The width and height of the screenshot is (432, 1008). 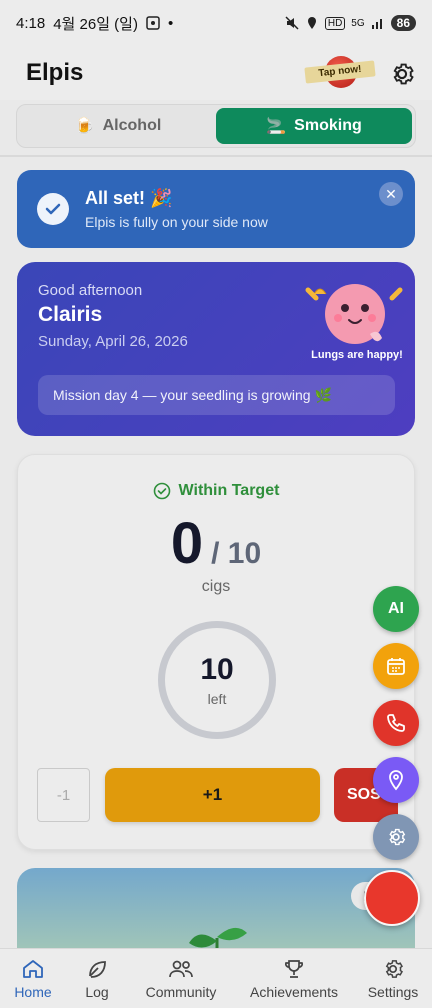 I want to click on ai-label: AI, so click(x=396, y=608).